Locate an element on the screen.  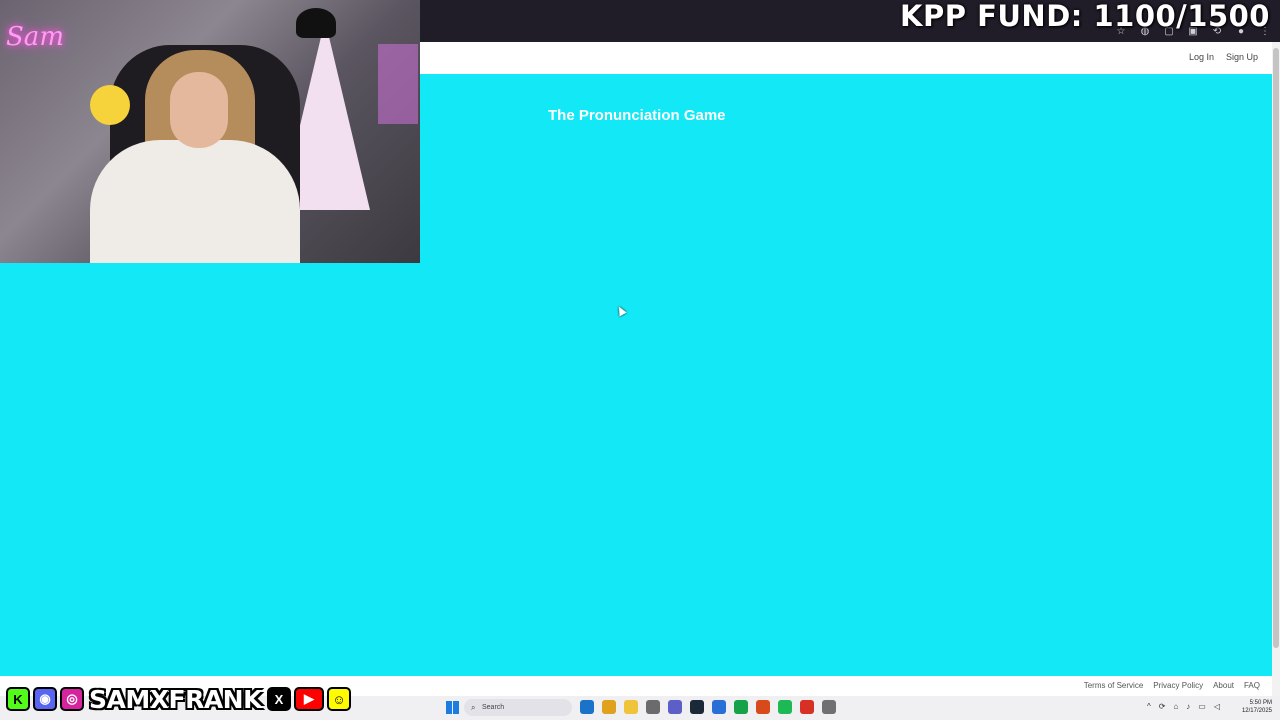
streamer-face is located at coordinates (199, 110).